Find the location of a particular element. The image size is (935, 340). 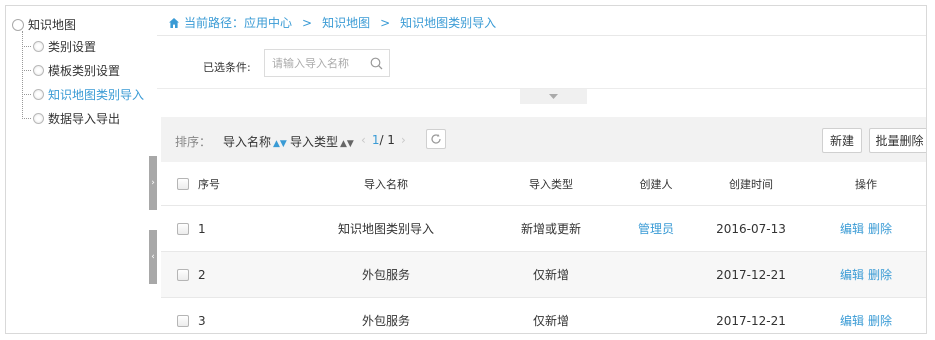

table-row: 3 外包服务 仅新增 2017-12-21 编辑 删除 is located at coordinates (543, 315).